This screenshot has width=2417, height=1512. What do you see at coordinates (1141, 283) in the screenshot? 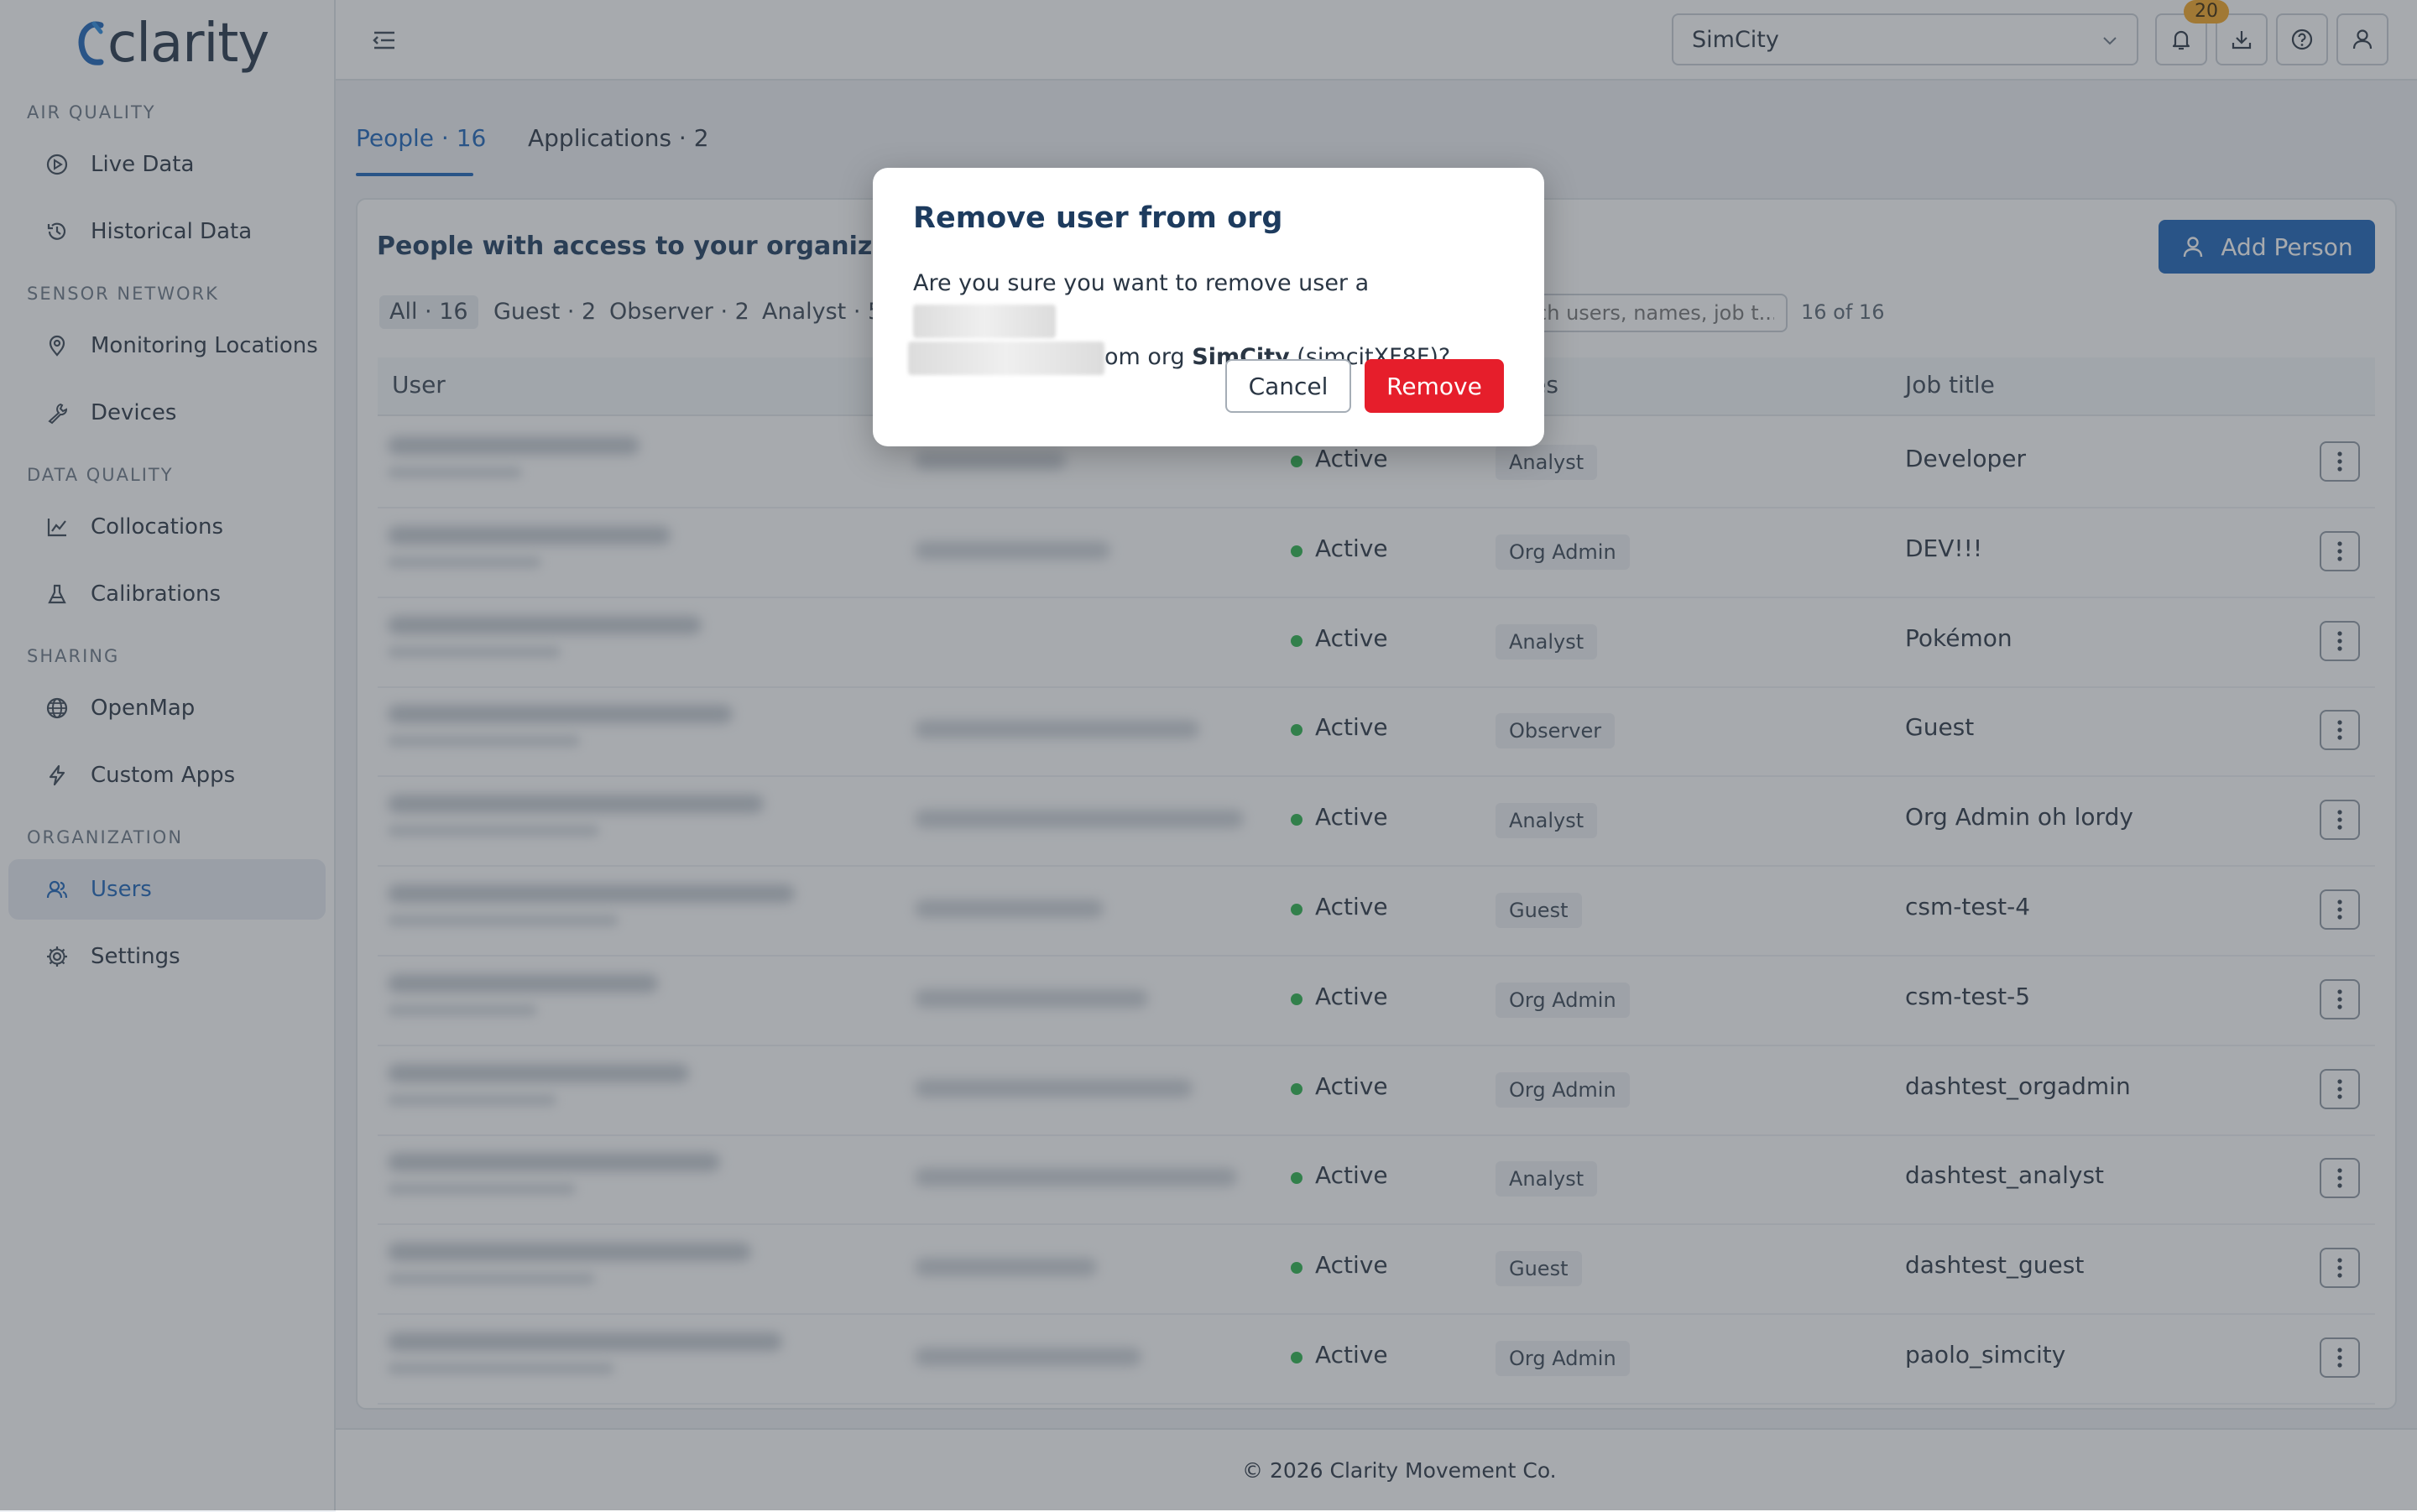
I see `dialog-message-prefix: Are you sure you want to remove user a` at bounding box center [1141, 283].